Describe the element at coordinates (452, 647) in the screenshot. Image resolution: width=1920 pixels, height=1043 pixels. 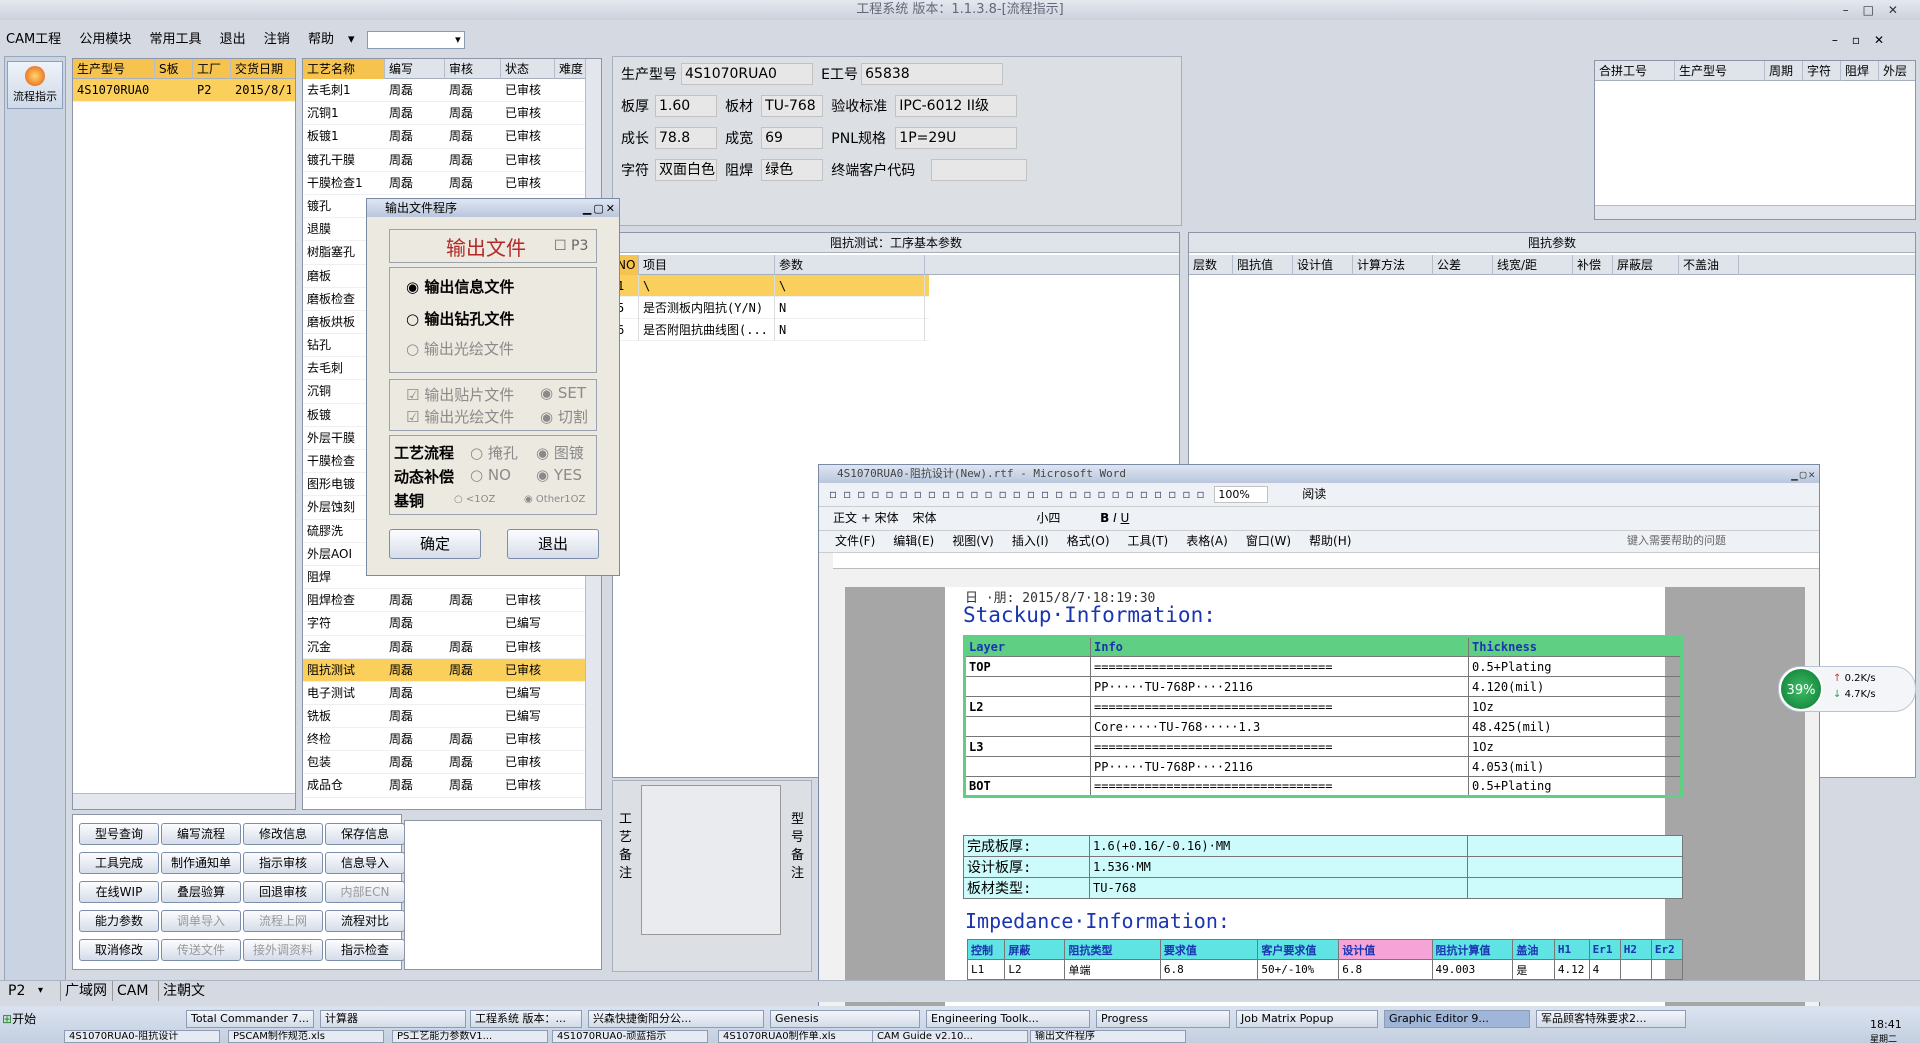
I see `table-row: 沉金 周磊 周磊 已审核` at that location.